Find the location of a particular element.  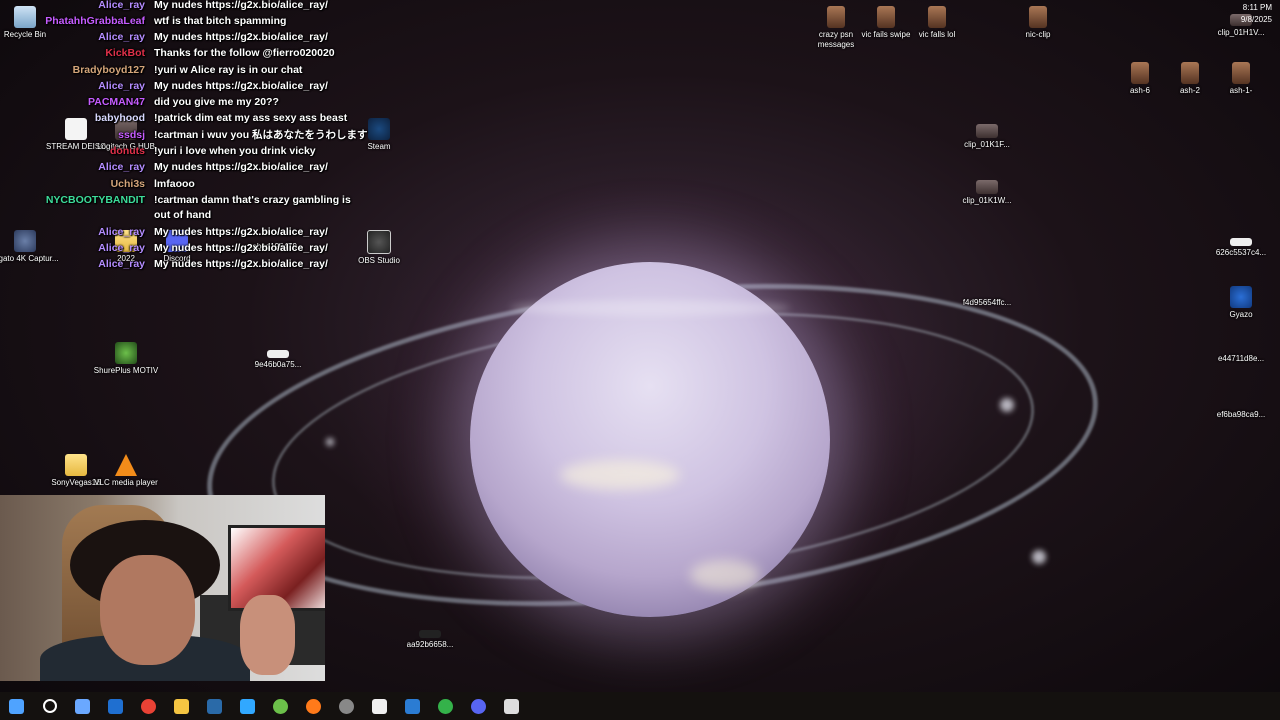

desktop-icon-vic-falls-lol: vic falls lol is located at coordinates (937, 23).